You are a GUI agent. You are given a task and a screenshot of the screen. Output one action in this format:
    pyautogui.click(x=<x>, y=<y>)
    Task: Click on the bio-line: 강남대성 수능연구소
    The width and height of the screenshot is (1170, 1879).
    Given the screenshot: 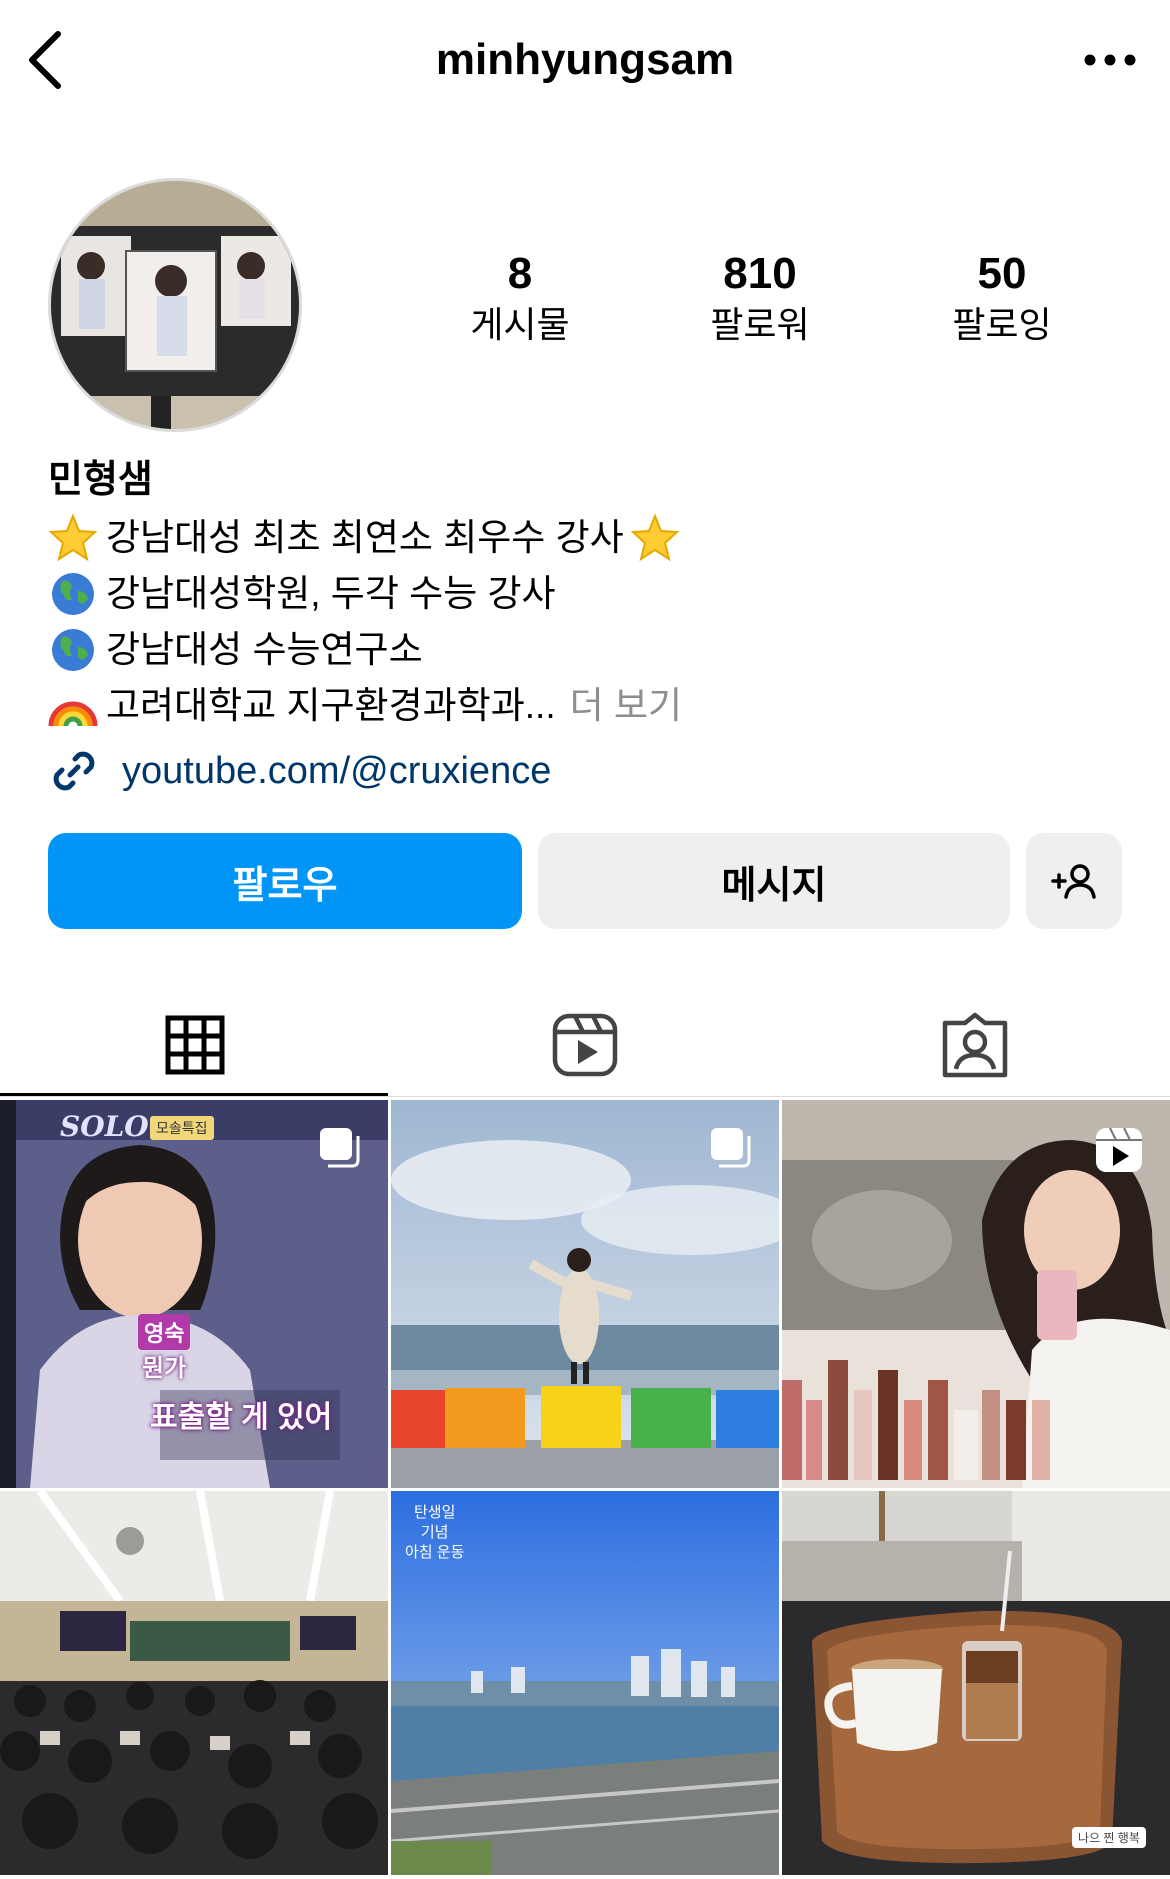 What is the action you would take?
    pyautogui.click(x=368, y=650)
    